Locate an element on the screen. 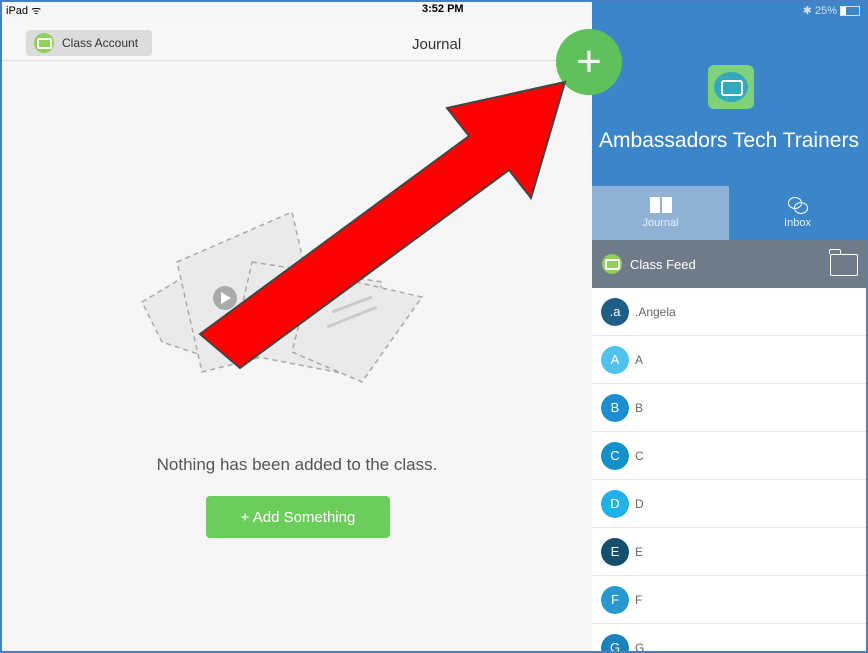 The width and height of the screenshot is (868, 653). empty-state-message: Nothing has been added to the class. is located at coordinates (297, 464).